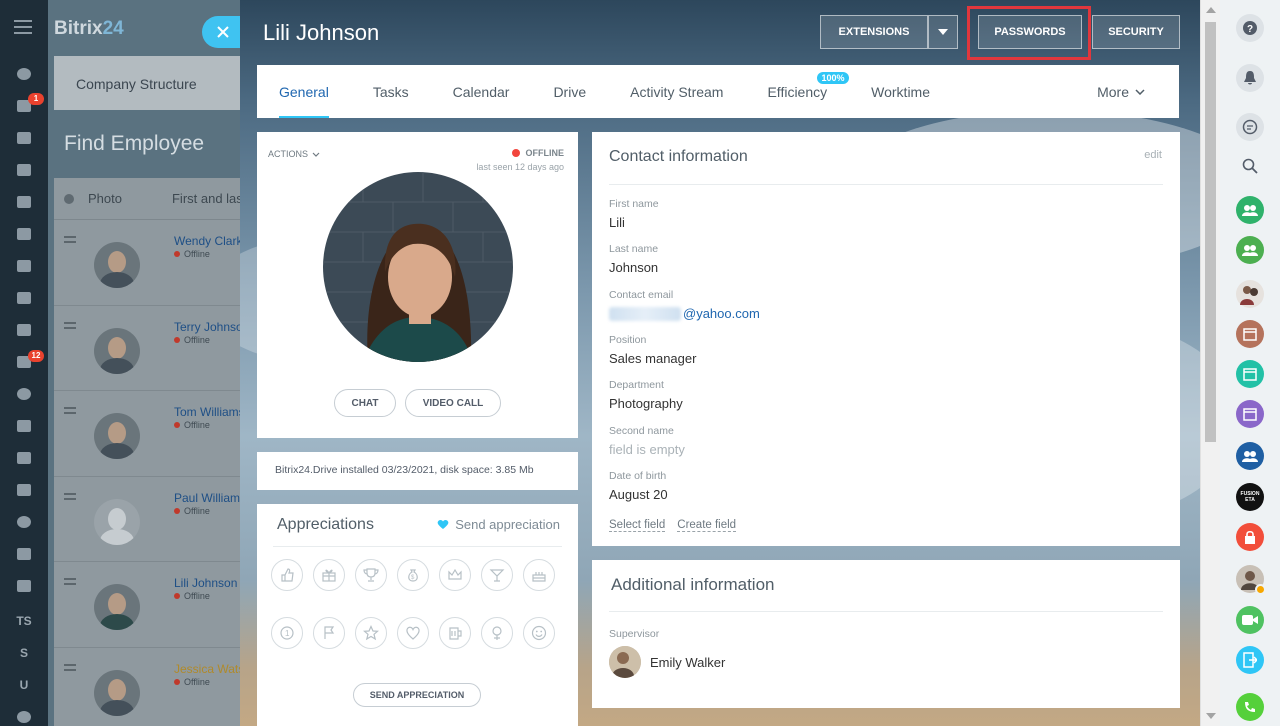 This screenshot has height=726, width=1280. Describe the element at coordinates (676, 91) in the screenshot. I see `tab-activity-stream: Activity Stream` at that location.